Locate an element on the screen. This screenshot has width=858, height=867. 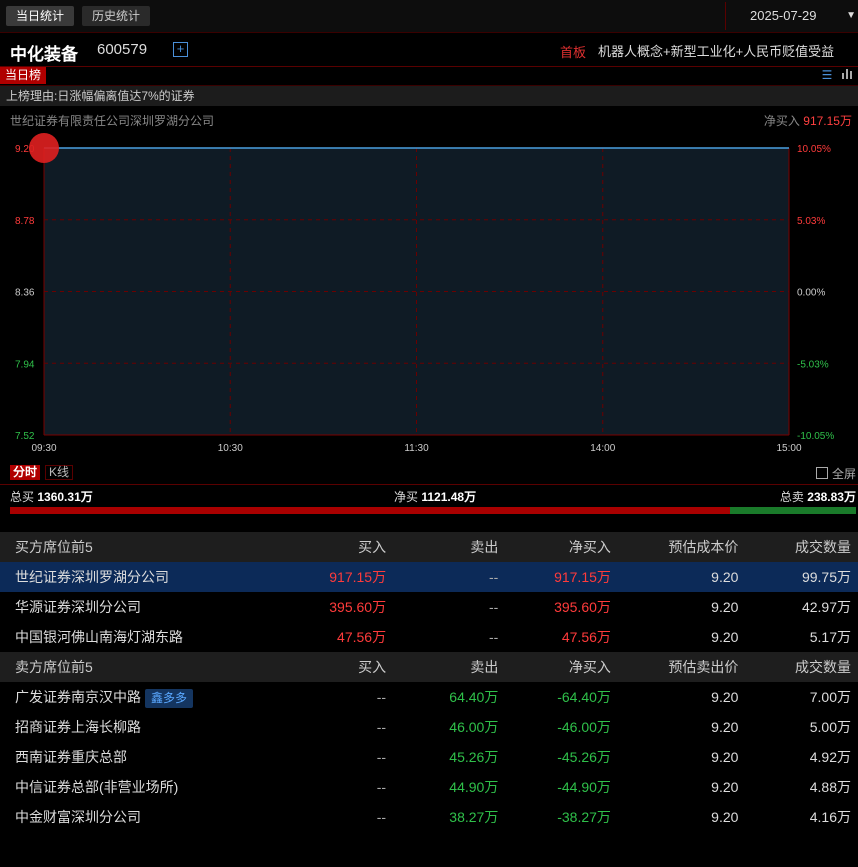
y-right-tick-label: 5.03% is located at coordinates (811, 221).